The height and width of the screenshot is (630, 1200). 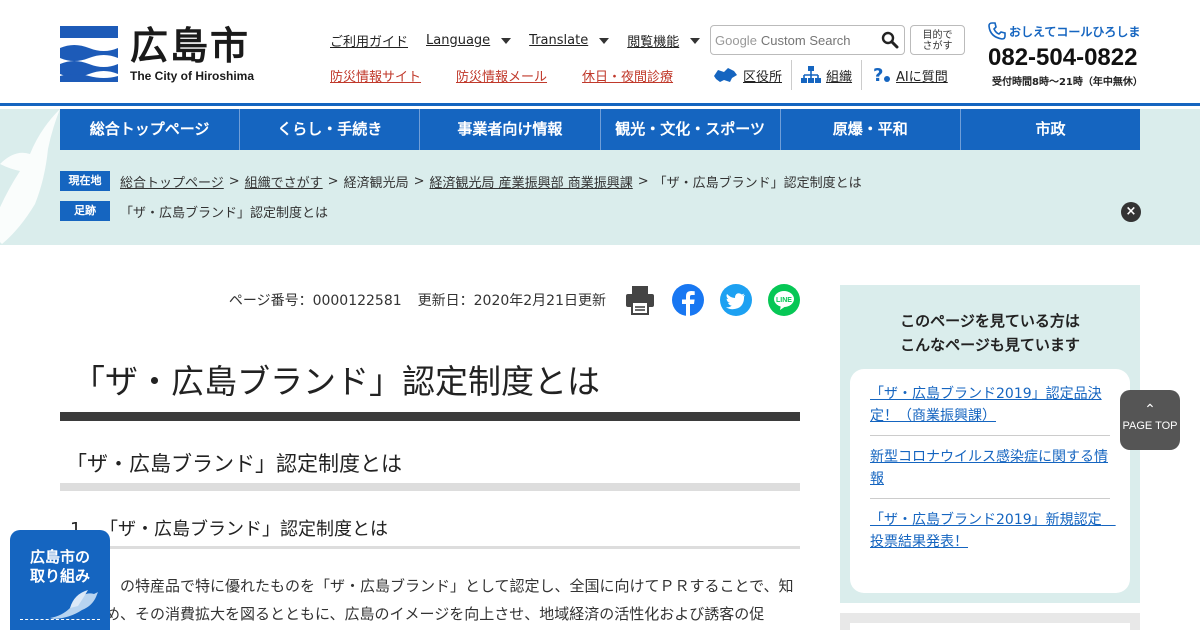 What do you see at coordinates (430, 528) in the screenshot?
I see `subsection-heading: 1「ザ・広島ブランド」認定制度とは` at bounding box center [430, 528].